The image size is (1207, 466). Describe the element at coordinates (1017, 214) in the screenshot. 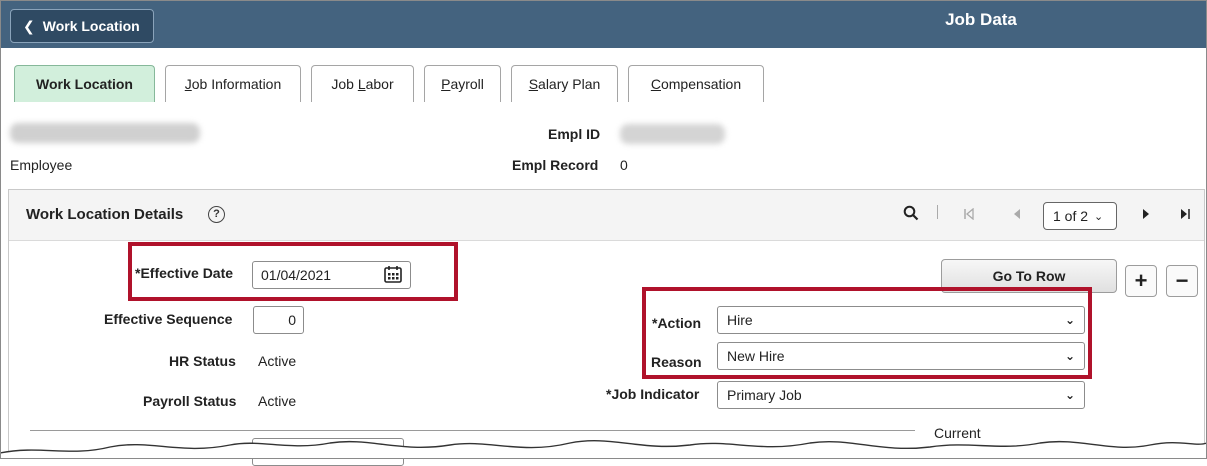

I see `previous-icon` at that location.